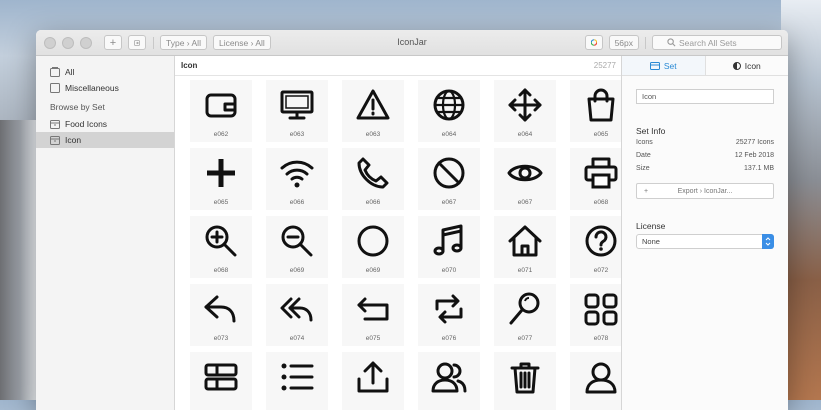 This screenshot has height=410, width=821. What do you see at coordinates (373, 104) in the screenshot?
I see `warning-icon` at bounding box center [373, 104].